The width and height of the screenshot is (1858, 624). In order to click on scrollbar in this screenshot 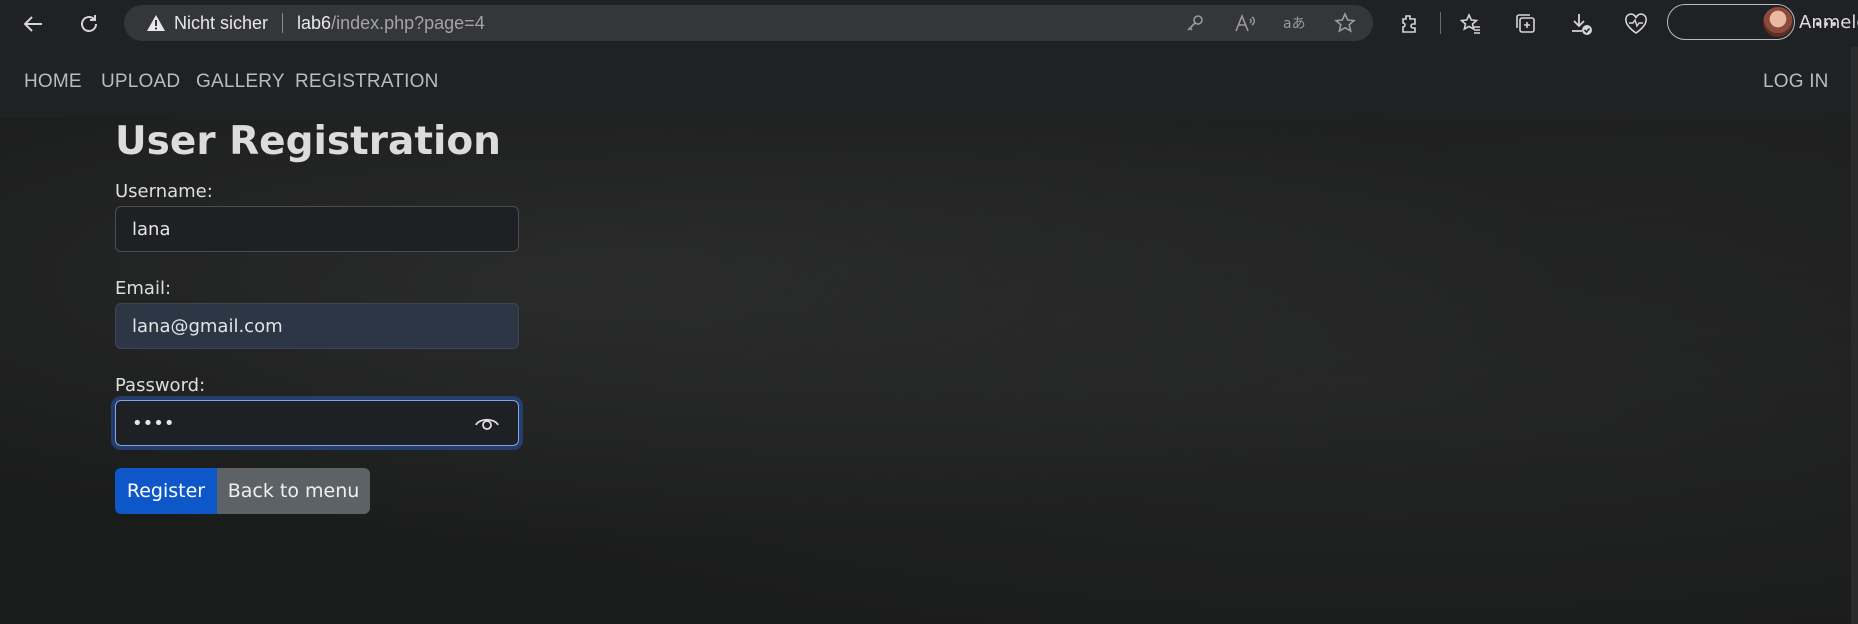, I will do `click(1854, 335)`.